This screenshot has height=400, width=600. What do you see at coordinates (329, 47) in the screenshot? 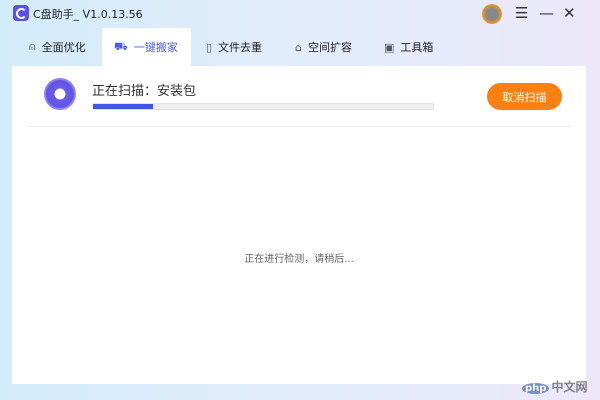
I see `tab-label: 空间扩容` at bounding box center [329, 47].